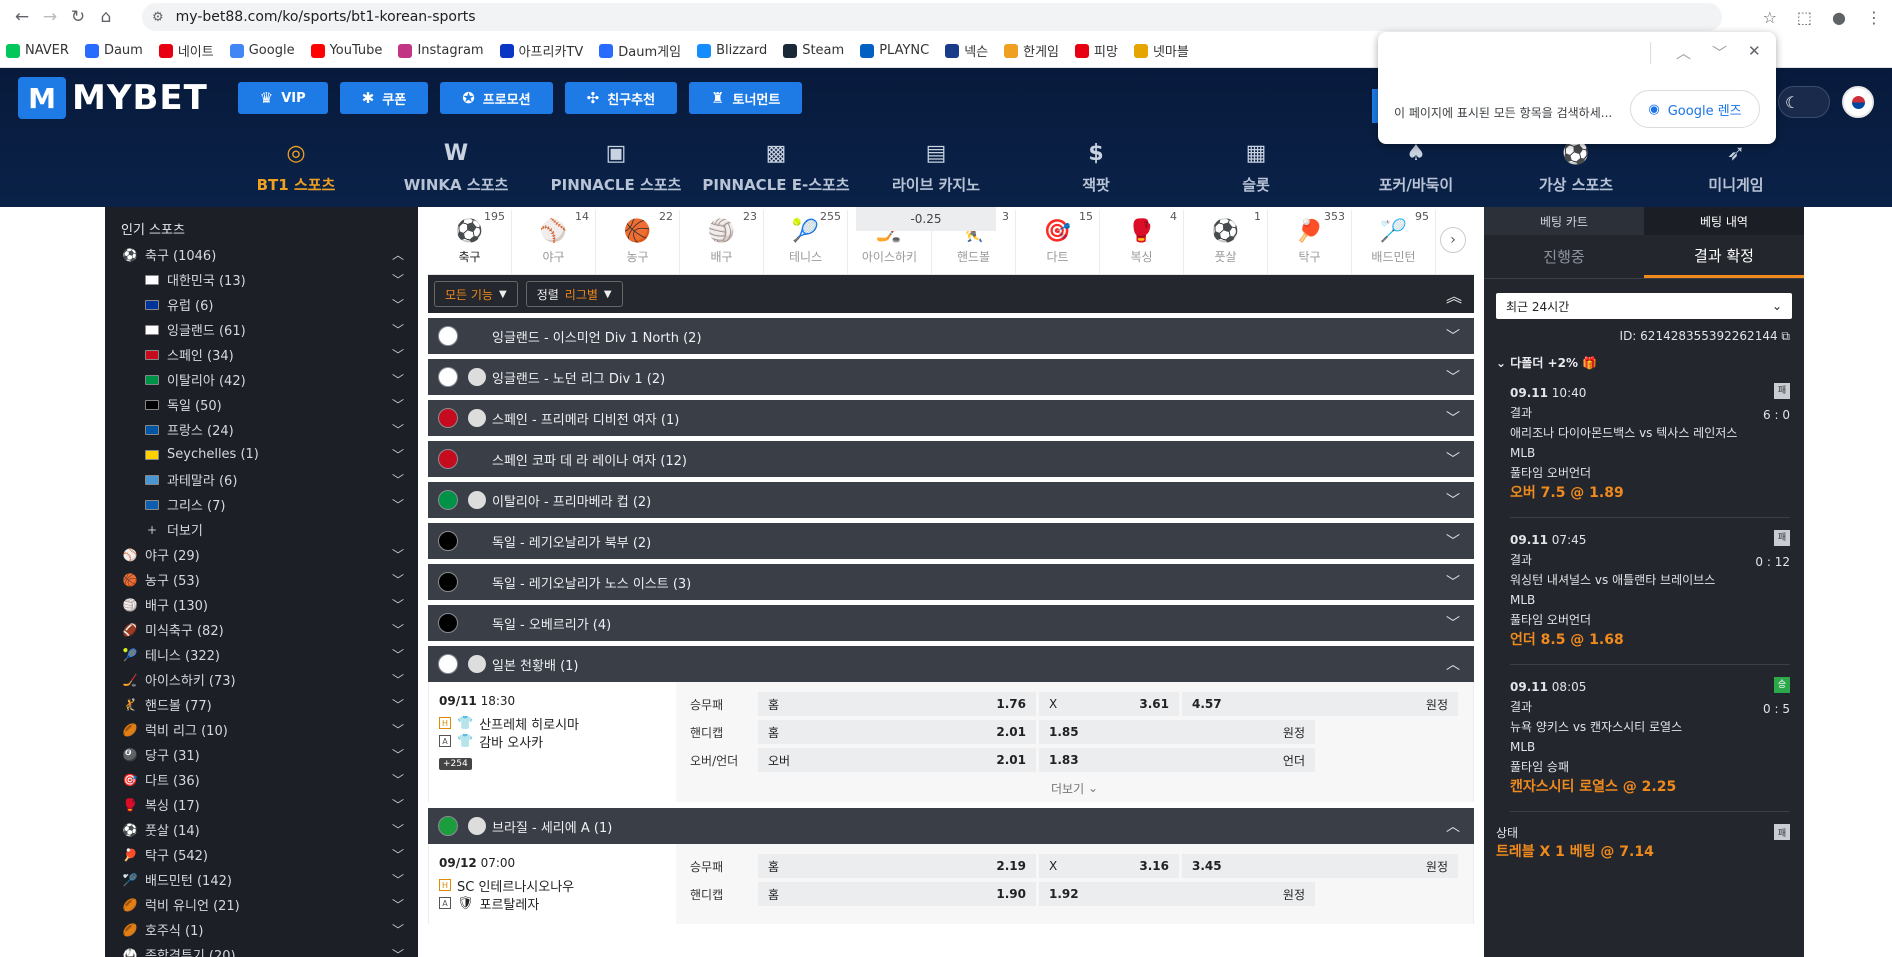  Describe the element at coordinates (261, 754) in the screenshot. I see `sidebar-item-sport: 🎱 당구 (31) ﹀` at that location.